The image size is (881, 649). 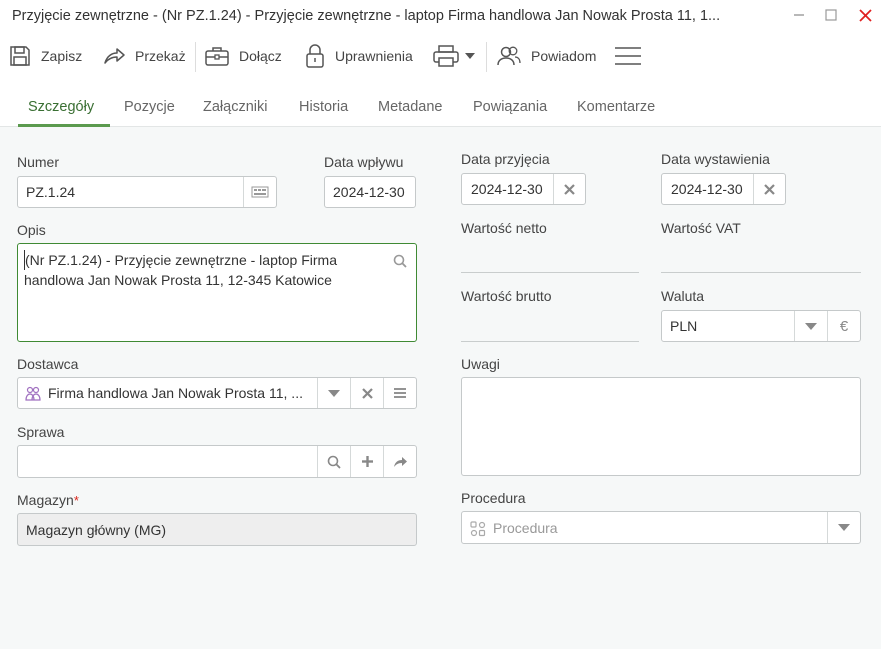 I want to click on data-wplywu-value: 2024-12-30, so click(x=369, y=192).